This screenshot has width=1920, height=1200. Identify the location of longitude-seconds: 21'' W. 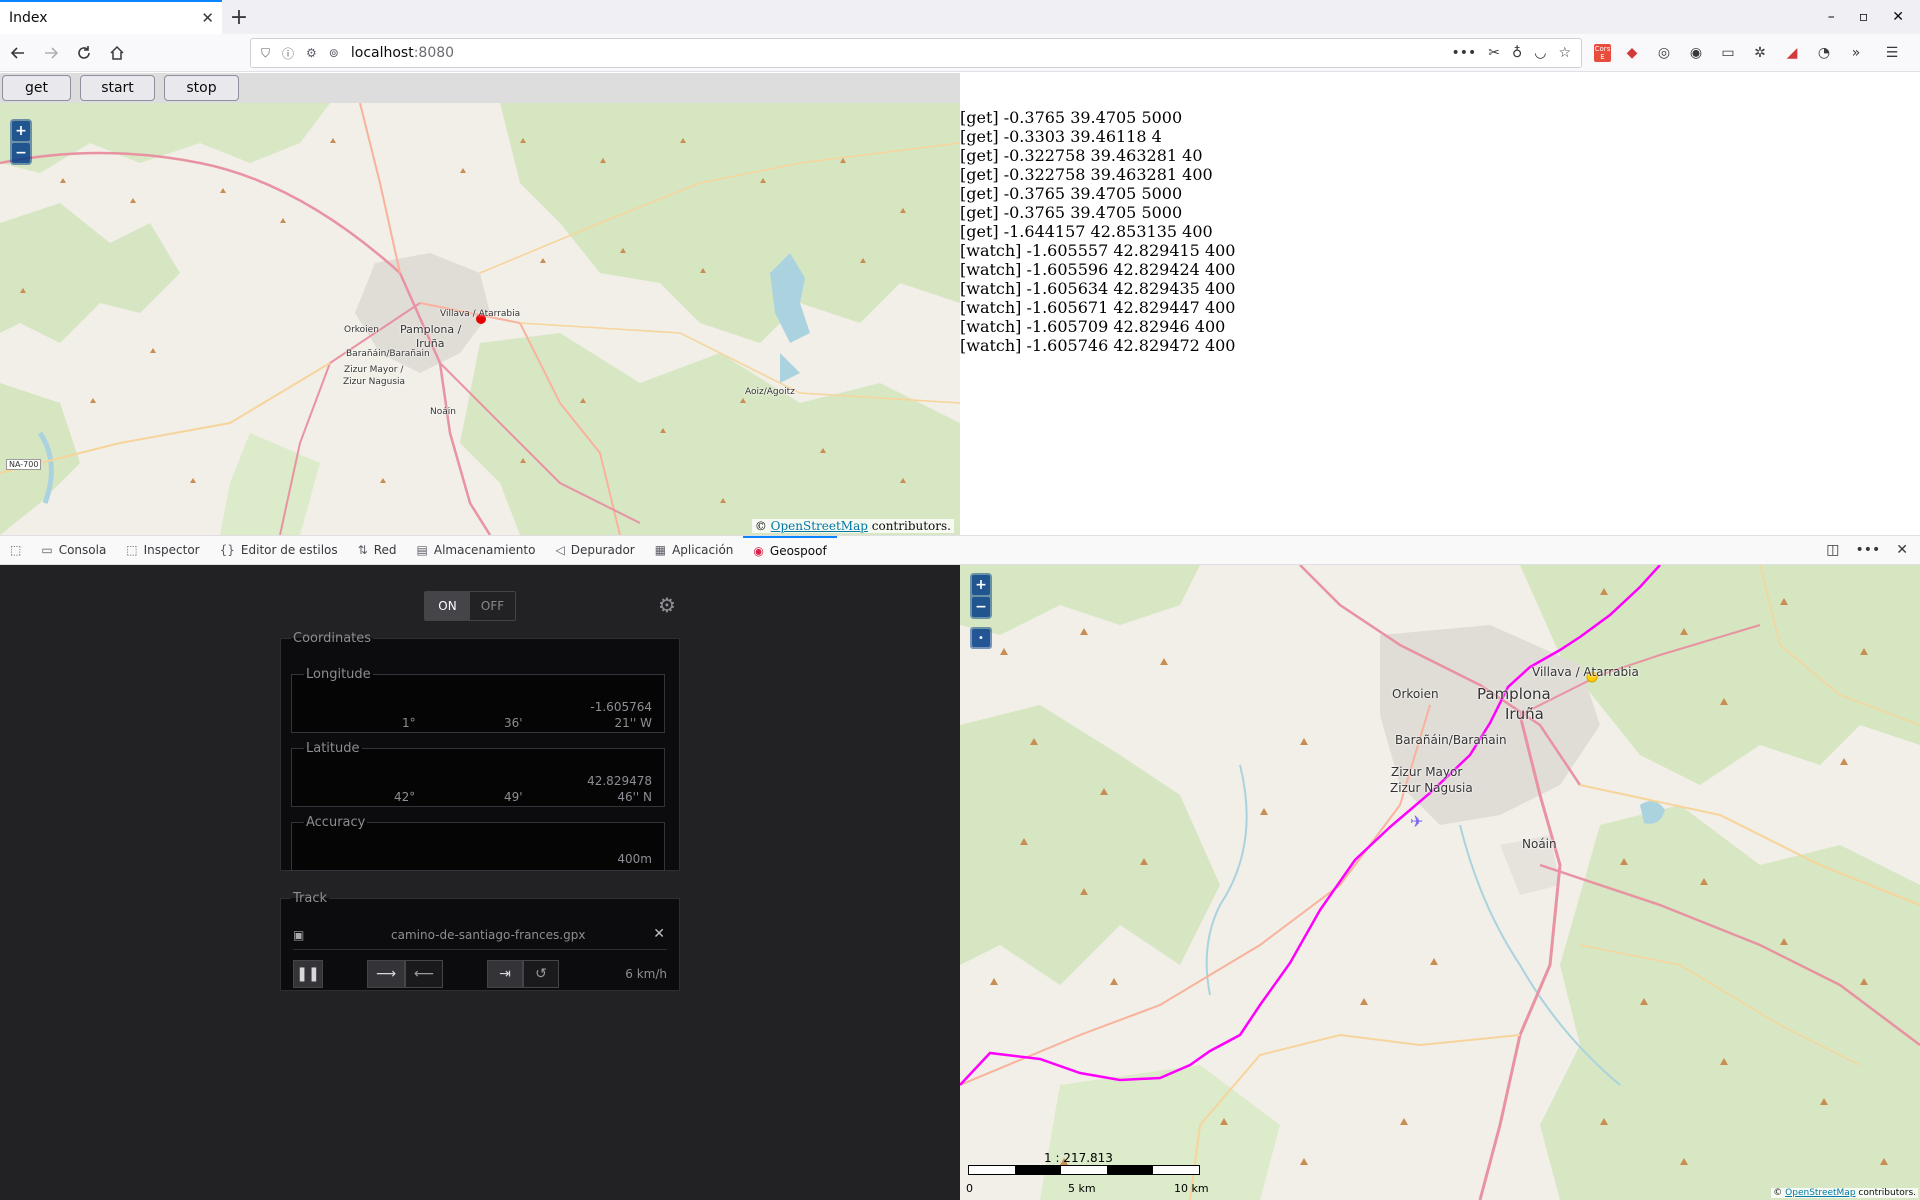
(633, 723).